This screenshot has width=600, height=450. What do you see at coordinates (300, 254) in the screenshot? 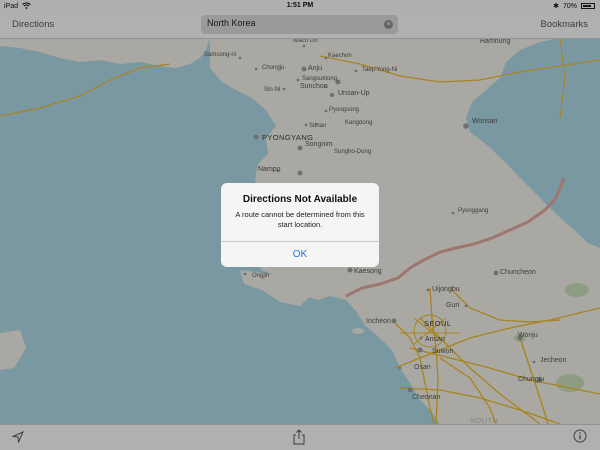
I see `alert-ok-button: OK` at bounding box center [300, 254].